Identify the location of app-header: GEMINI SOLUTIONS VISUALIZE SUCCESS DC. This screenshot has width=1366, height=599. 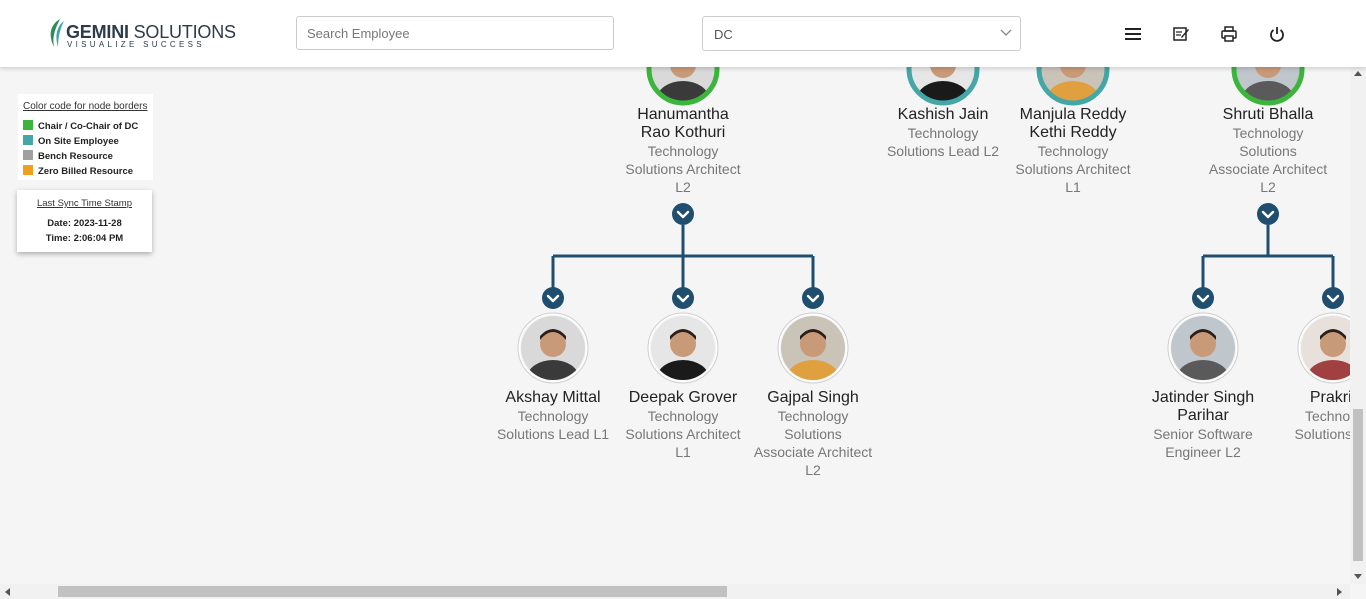
(683, 33).